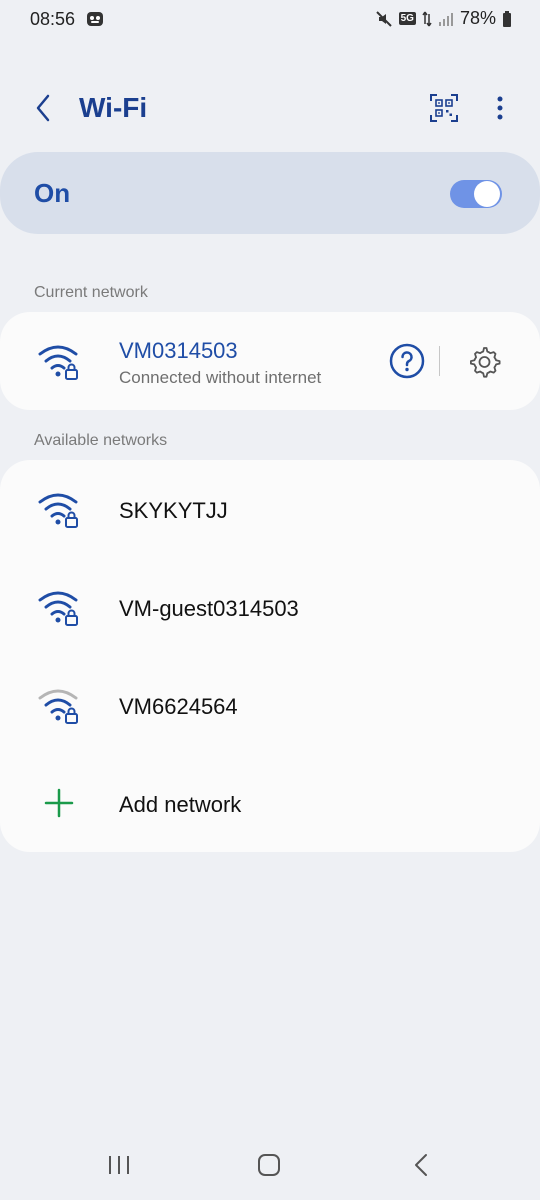 This screenshot has height=1200, width=540. Describe the element at coordinates (178, 706) in the screenshot. I see `network-name: VM6624564` at that location.